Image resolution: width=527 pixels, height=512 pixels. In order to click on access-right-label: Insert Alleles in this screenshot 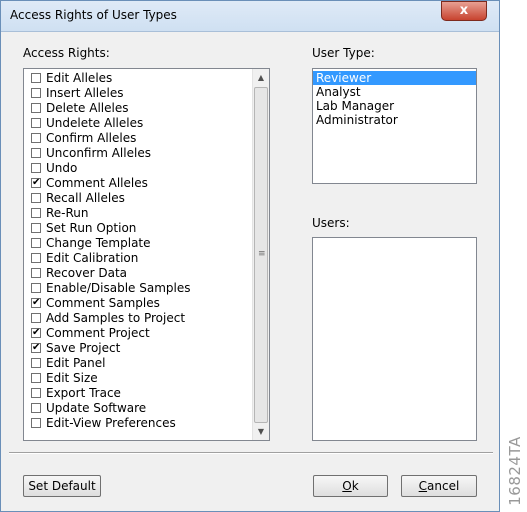, I will do `click(85, 93)`.